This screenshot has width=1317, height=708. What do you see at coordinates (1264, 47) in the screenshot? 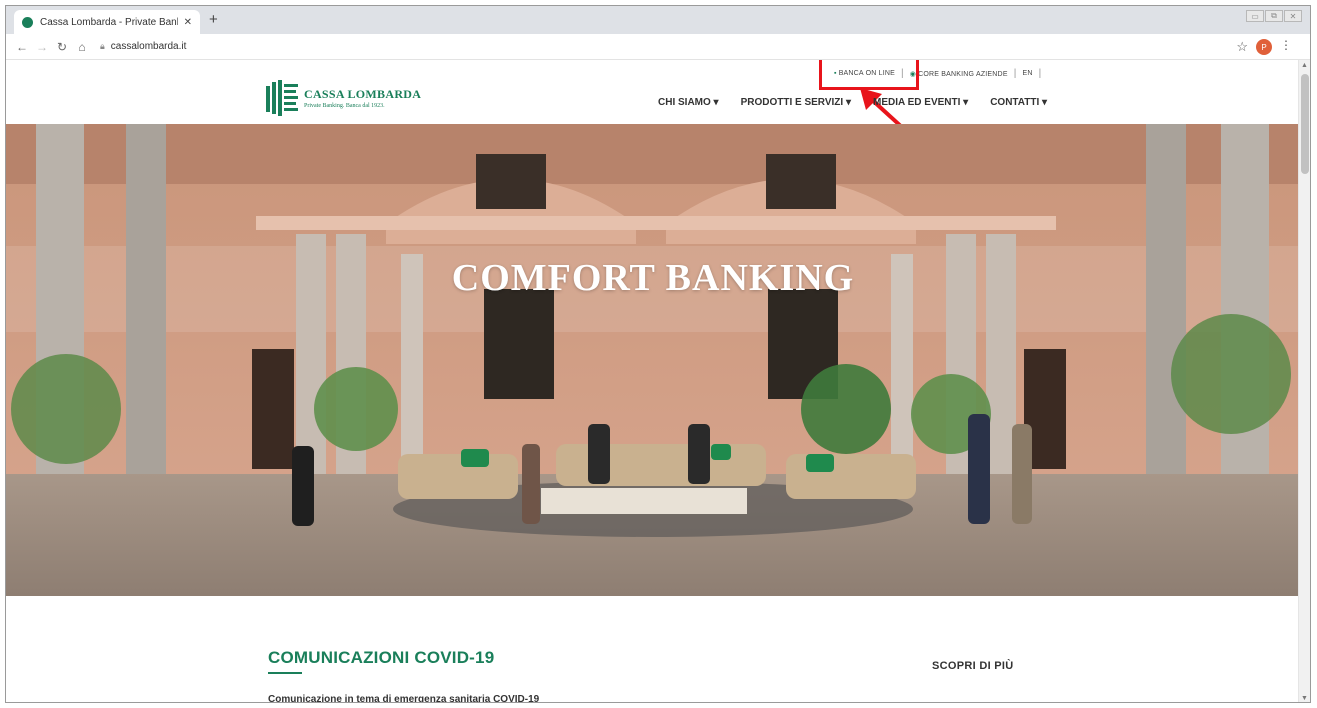
I see `profile-avatar: P` at bounding box center [1264, 47].